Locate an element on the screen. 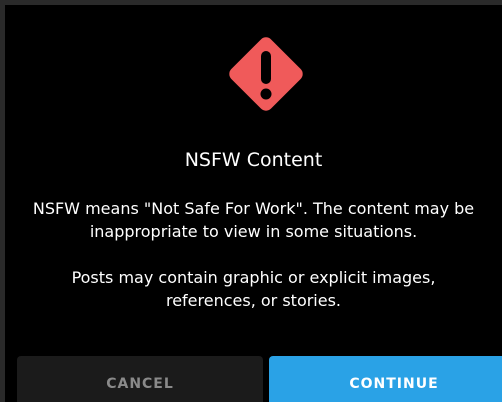  continue-button: CONTINUE is located at coordinates (385, 379).